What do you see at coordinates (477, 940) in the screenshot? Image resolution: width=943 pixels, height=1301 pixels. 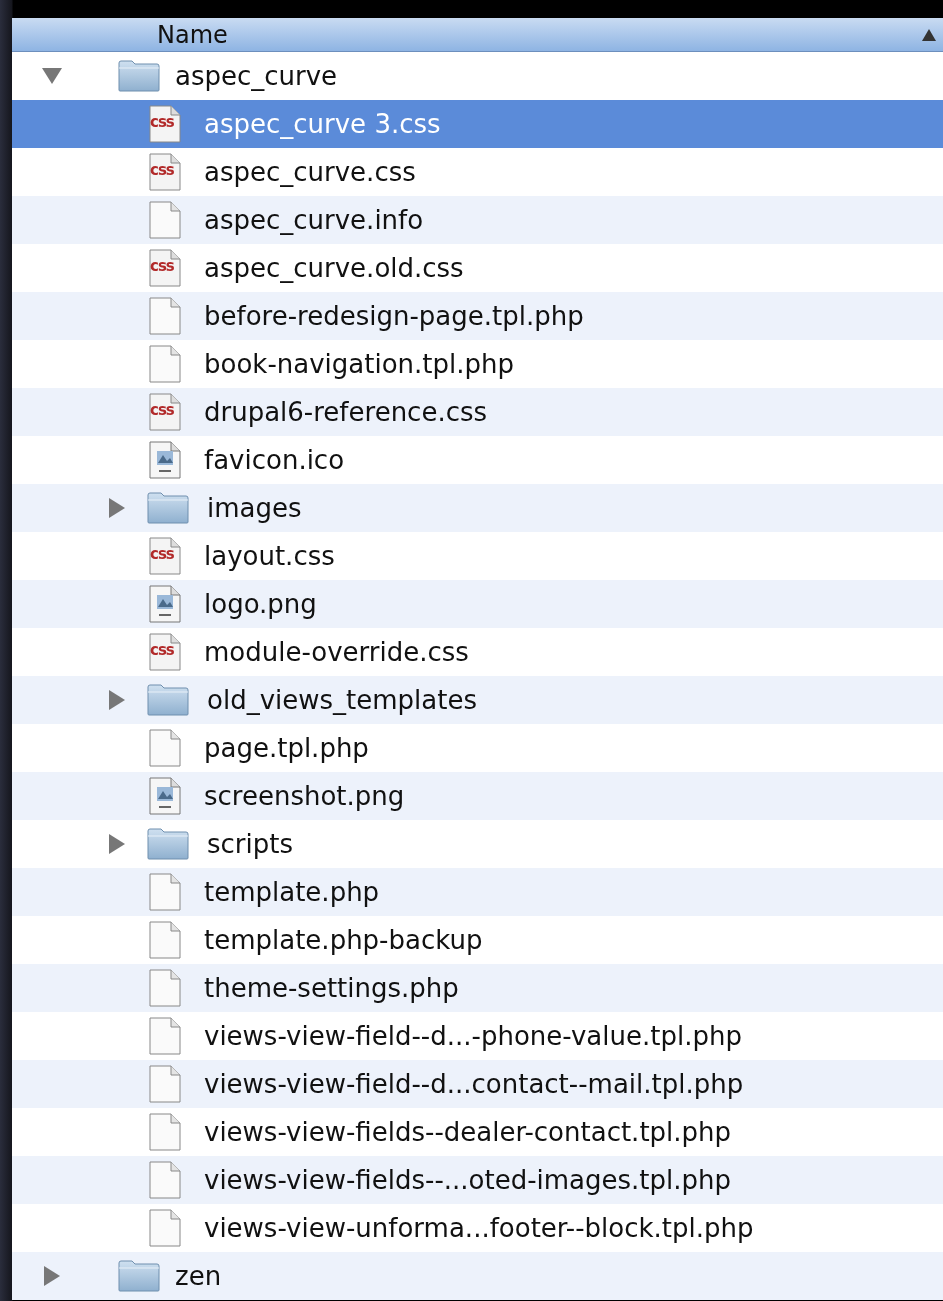 I see `file-row: template.php-backup` at bounding box center [477, 940].